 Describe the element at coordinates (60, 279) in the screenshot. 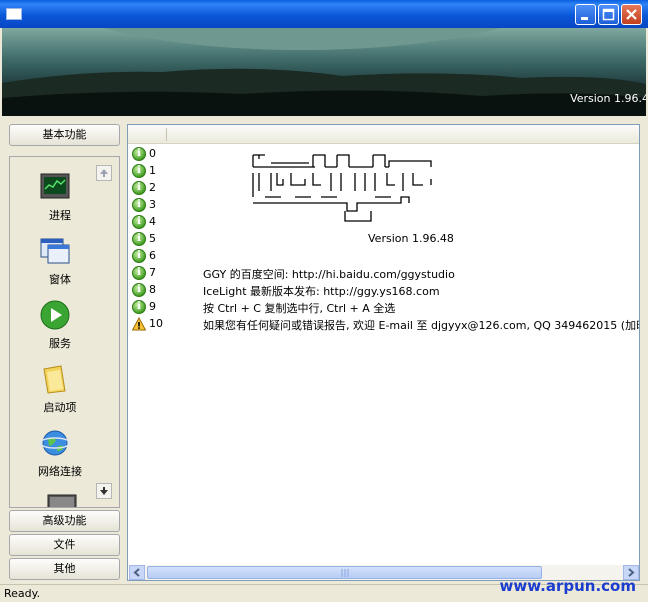

I see `nav-item-label: 窗体` at that location.